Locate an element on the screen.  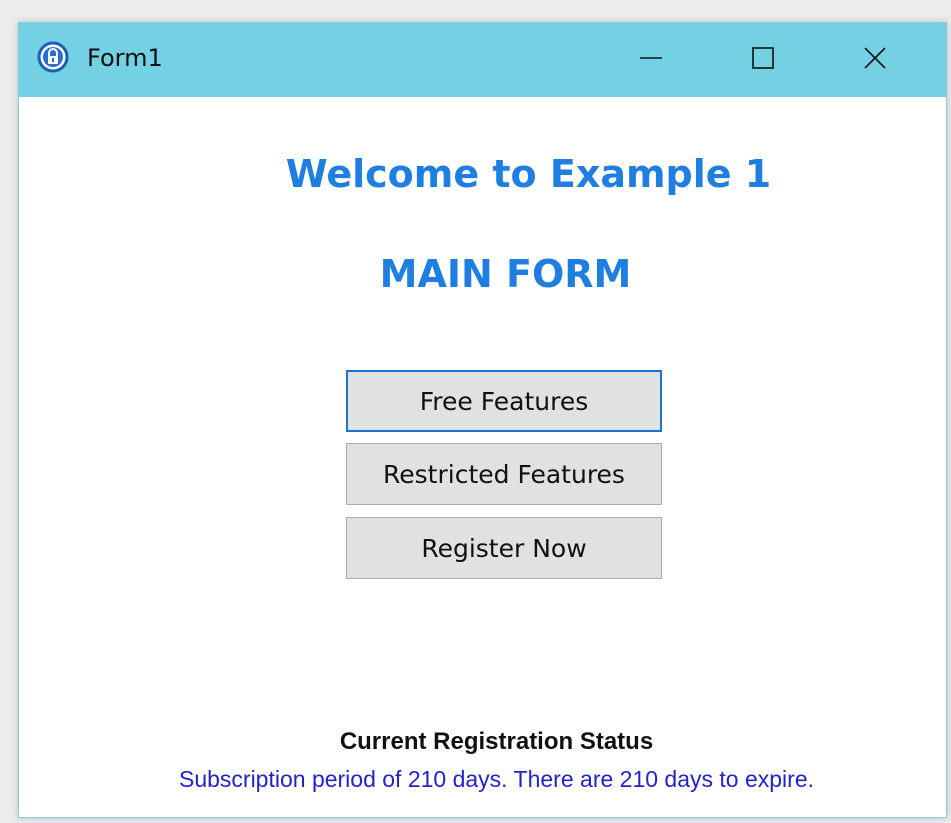
registration-status-title: Current Registration Status is located at coordinates (496, 741).